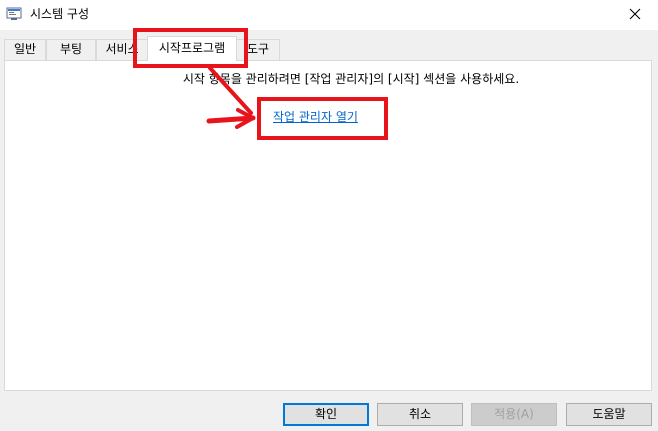 The width and height of the screenshot is (658, 431). What do you see at coordinates (71, 49) in the screenshot?
I see `tab-boot: 부팅` at bounding box center [71, 49].